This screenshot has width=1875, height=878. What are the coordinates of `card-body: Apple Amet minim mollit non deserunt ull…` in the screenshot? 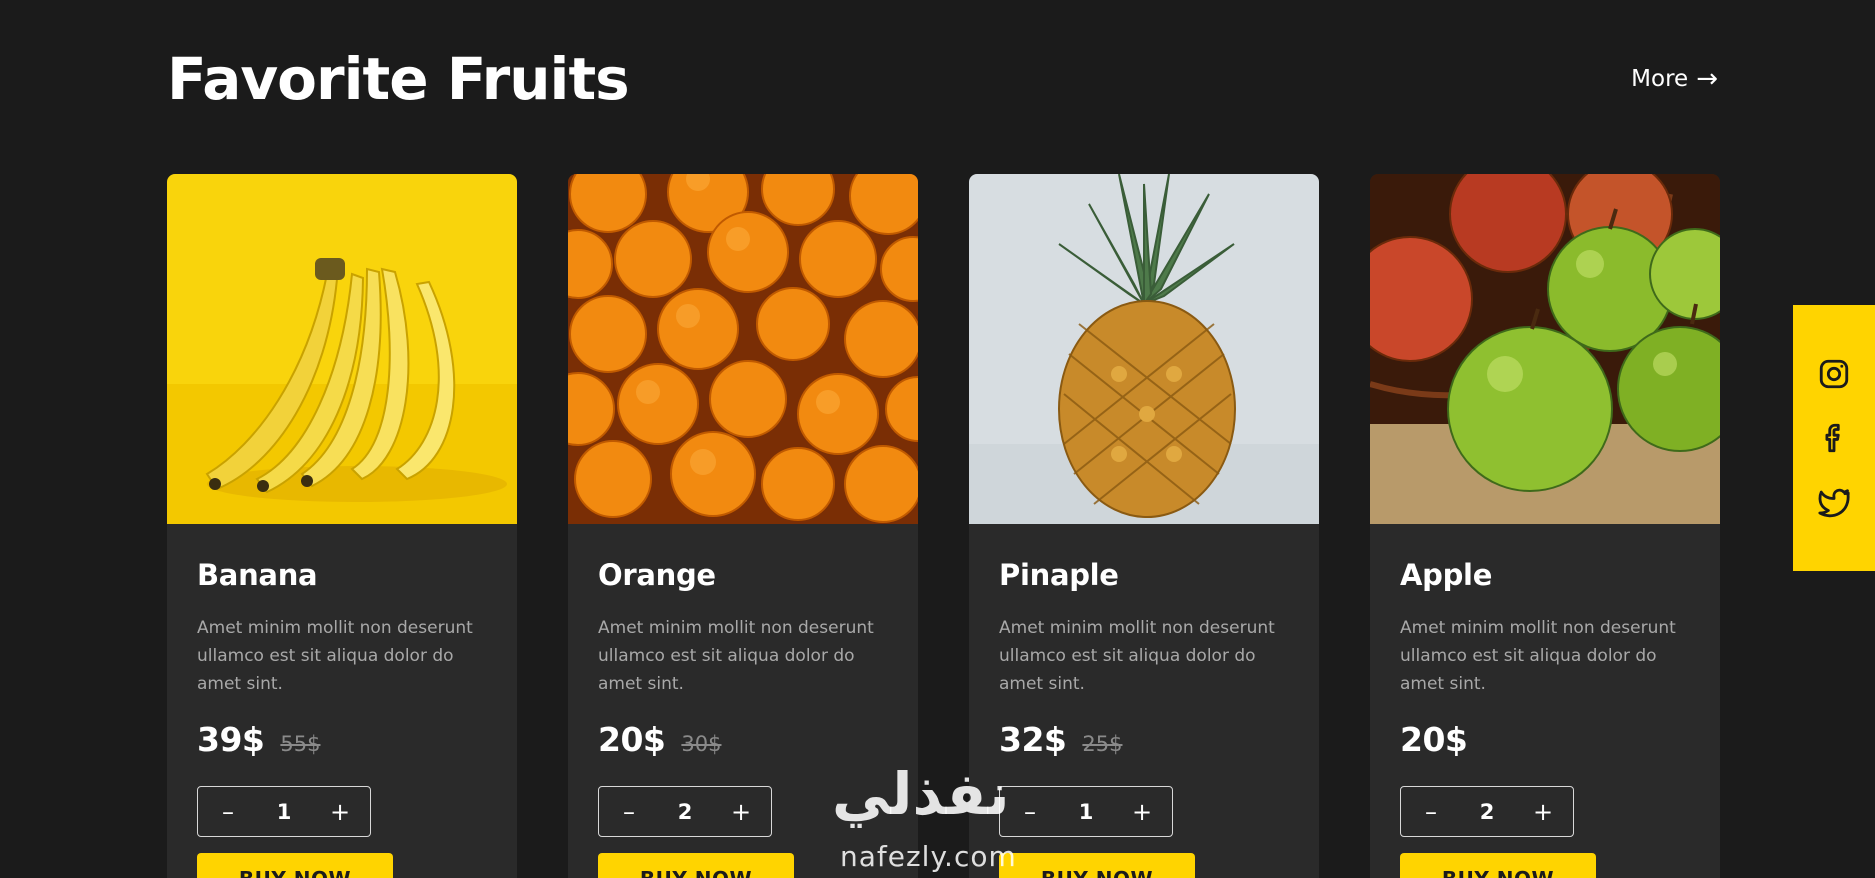 It's located at (1545, 701).